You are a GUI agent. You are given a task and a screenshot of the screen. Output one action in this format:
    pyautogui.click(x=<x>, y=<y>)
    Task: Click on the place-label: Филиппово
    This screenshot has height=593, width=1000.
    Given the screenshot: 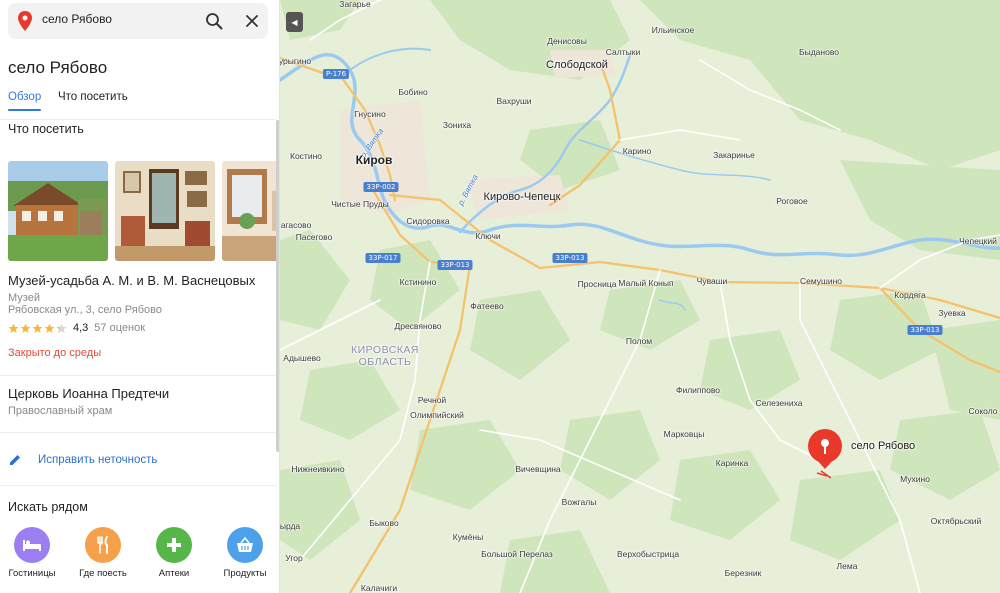 What is the action you would take?
    pyautogui.click(x=698, y=390)
    